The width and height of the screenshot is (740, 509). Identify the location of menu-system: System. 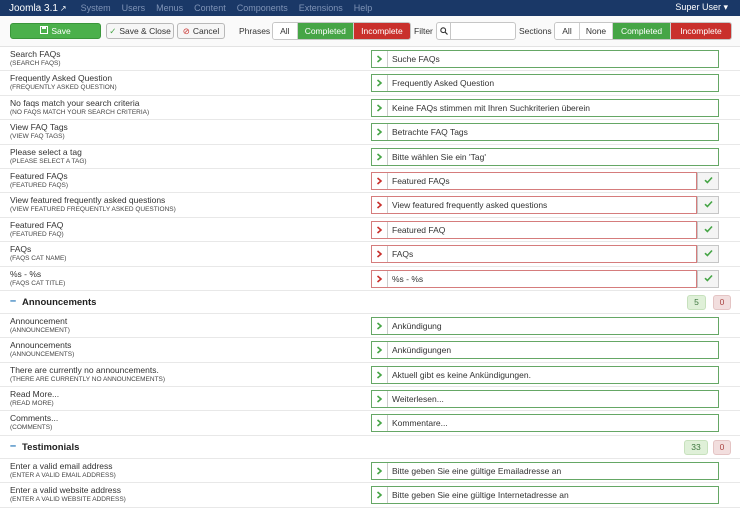
(96, 8).